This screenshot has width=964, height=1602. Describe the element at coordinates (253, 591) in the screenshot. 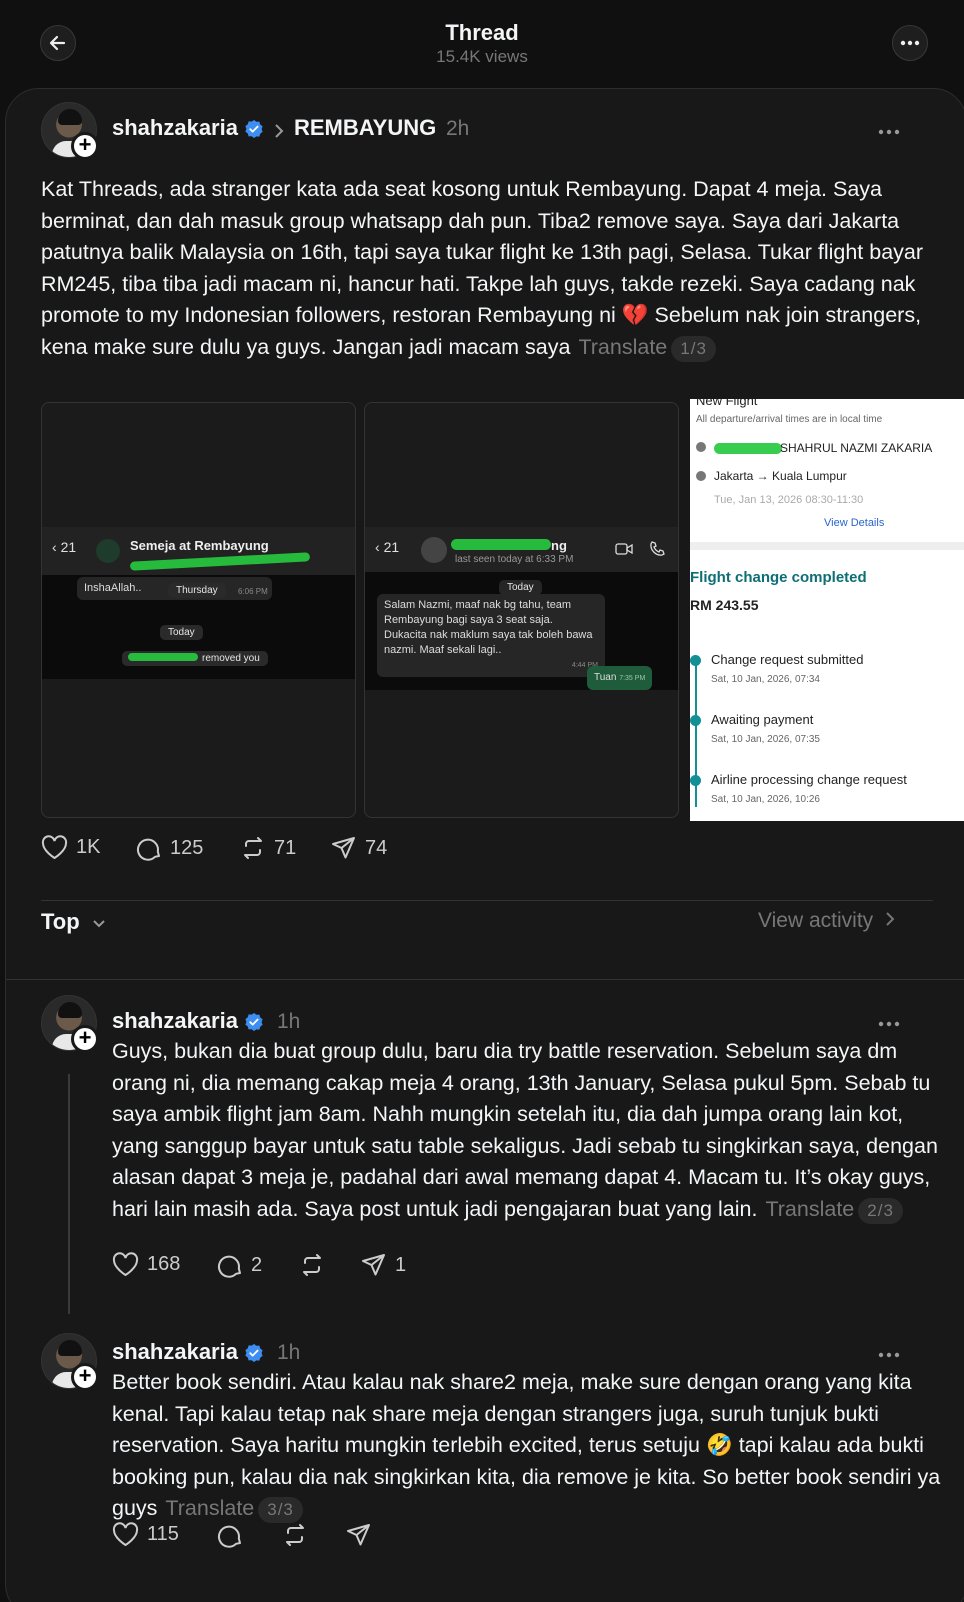

I see `message-time: 6:06 PM` at that location.